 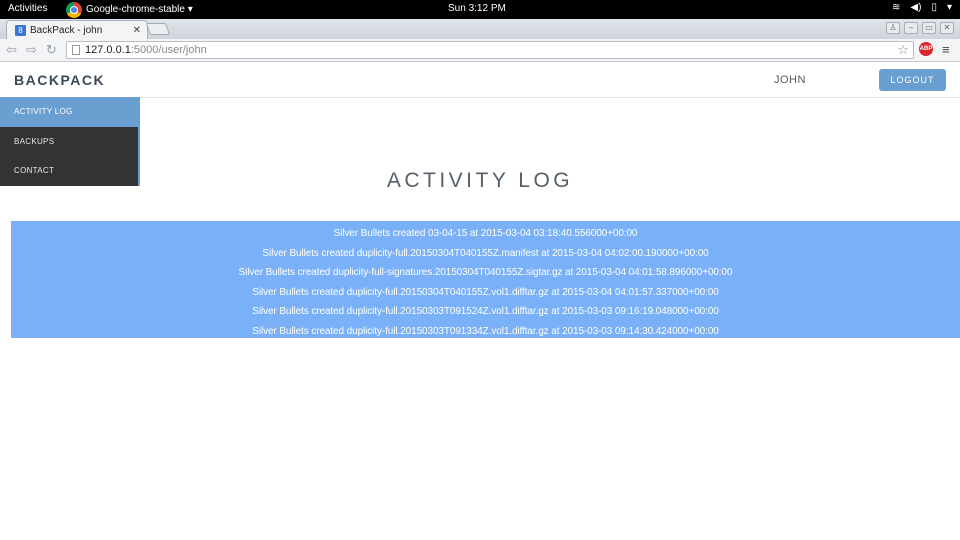 I want to click on close-window-button: ✕, so click(x=947, y=28).